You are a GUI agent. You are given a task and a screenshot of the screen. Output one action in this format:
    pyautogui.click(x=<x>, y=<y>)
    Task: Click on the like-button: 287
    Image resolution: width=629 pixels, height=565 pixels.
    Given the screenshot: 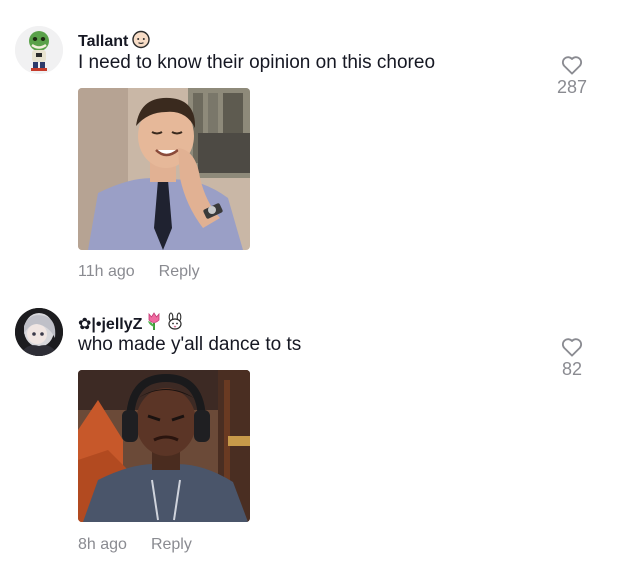 What is the action you would take?
    pyautogui.click(x=572, y=76)
    